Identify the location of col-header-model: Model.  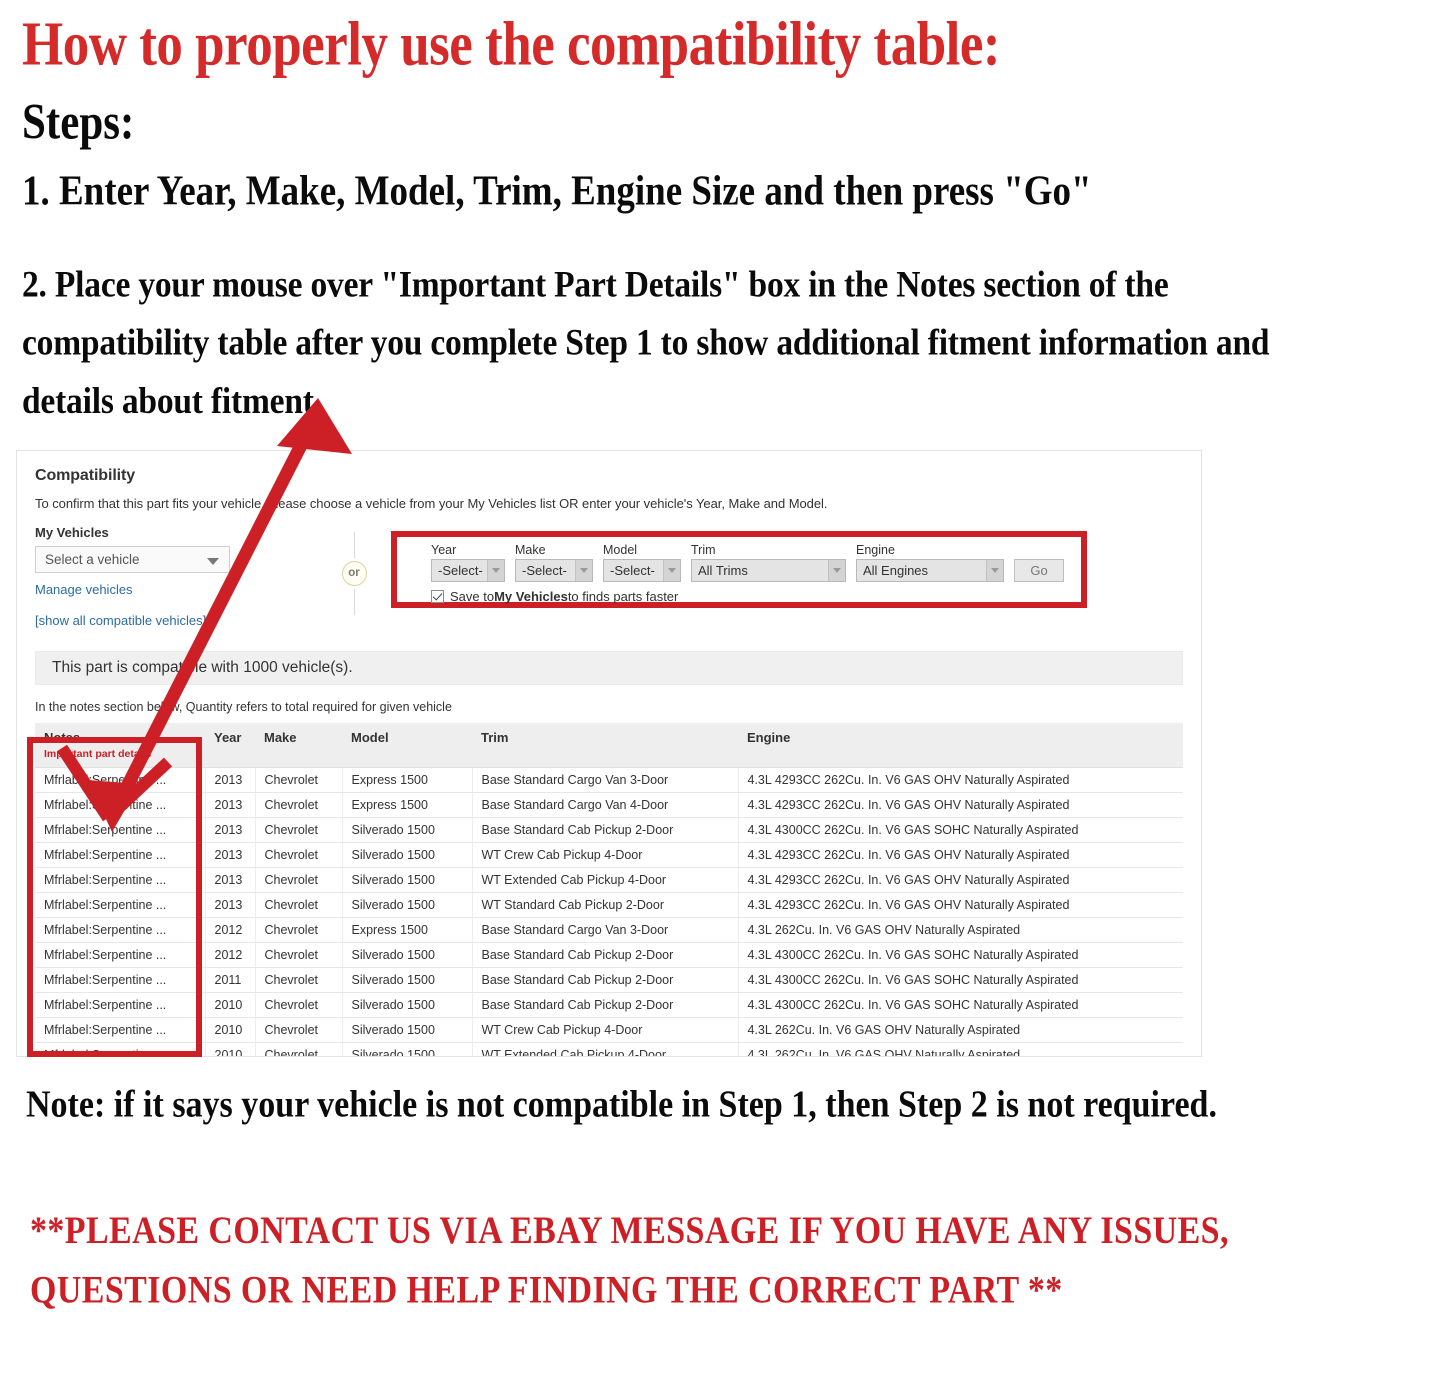
(407, 745).